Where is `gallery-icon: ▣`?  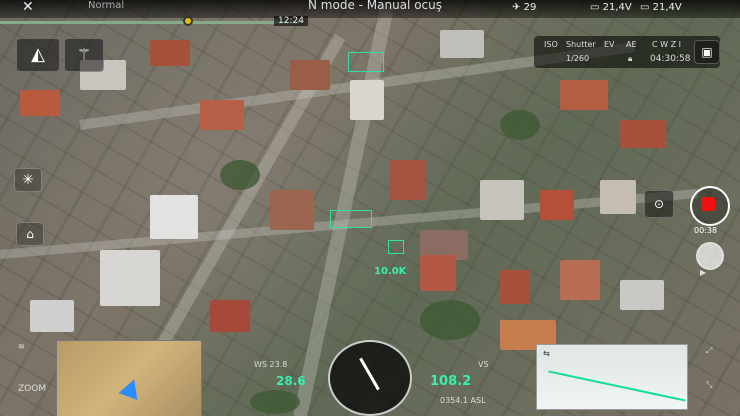 gallery-icon: ▣ is located at coordinates (707, 52).